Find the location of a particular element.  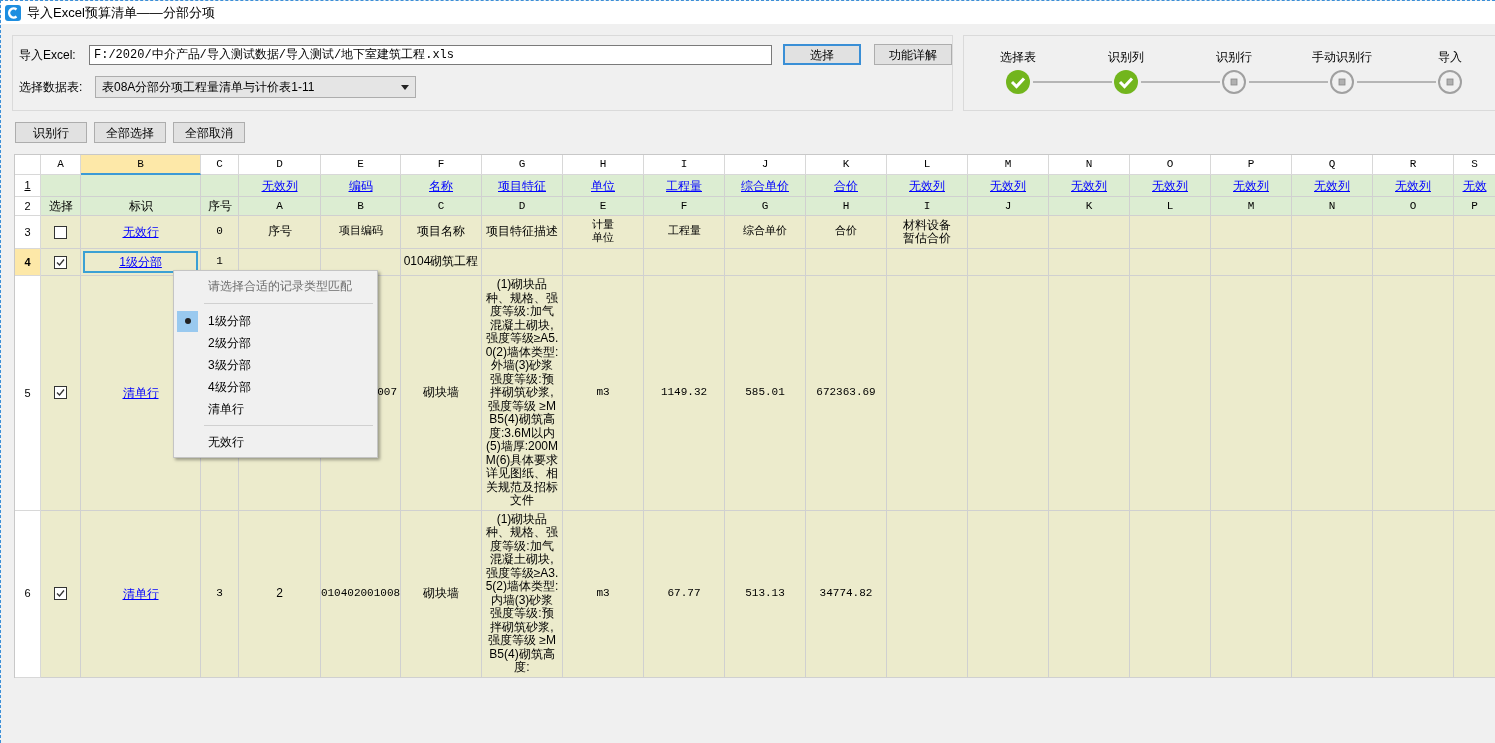

cell-text: 砌块墙 is located at coordinates (441, 393).